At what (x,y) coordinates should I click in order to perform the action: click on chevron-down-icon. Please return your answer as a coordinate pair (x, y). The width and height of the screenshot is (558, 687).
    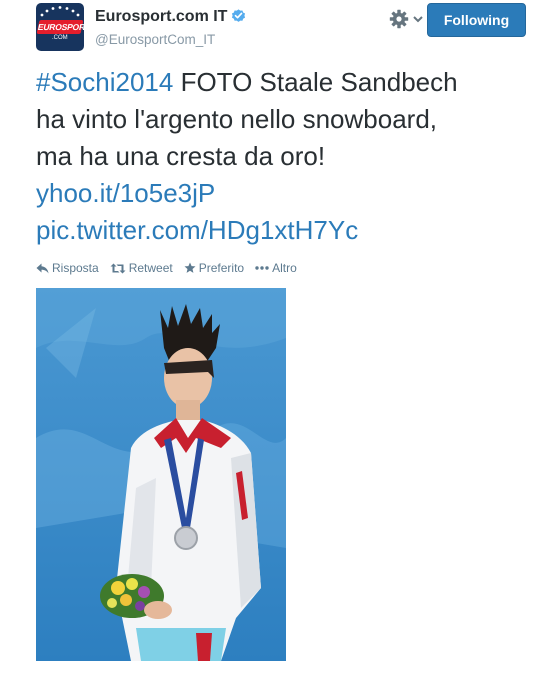
    Looking at the image, I should click on (418, 19).